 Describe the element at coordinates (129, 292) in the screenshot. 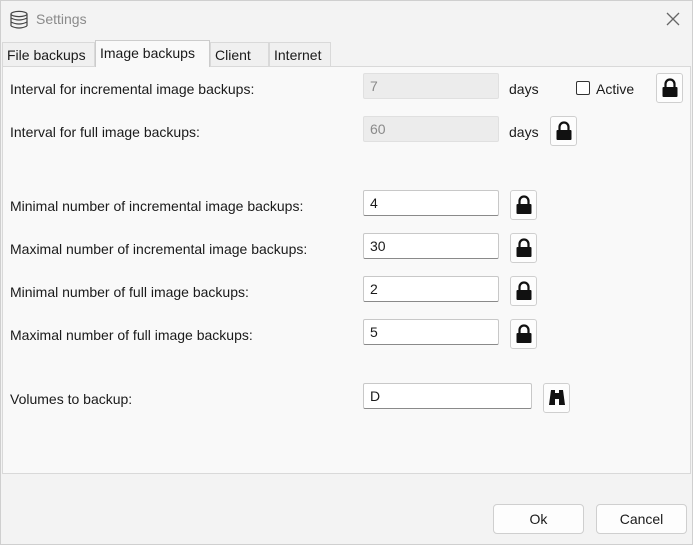

I see `min-full-label: Minimal number of full image backups:` at that location.